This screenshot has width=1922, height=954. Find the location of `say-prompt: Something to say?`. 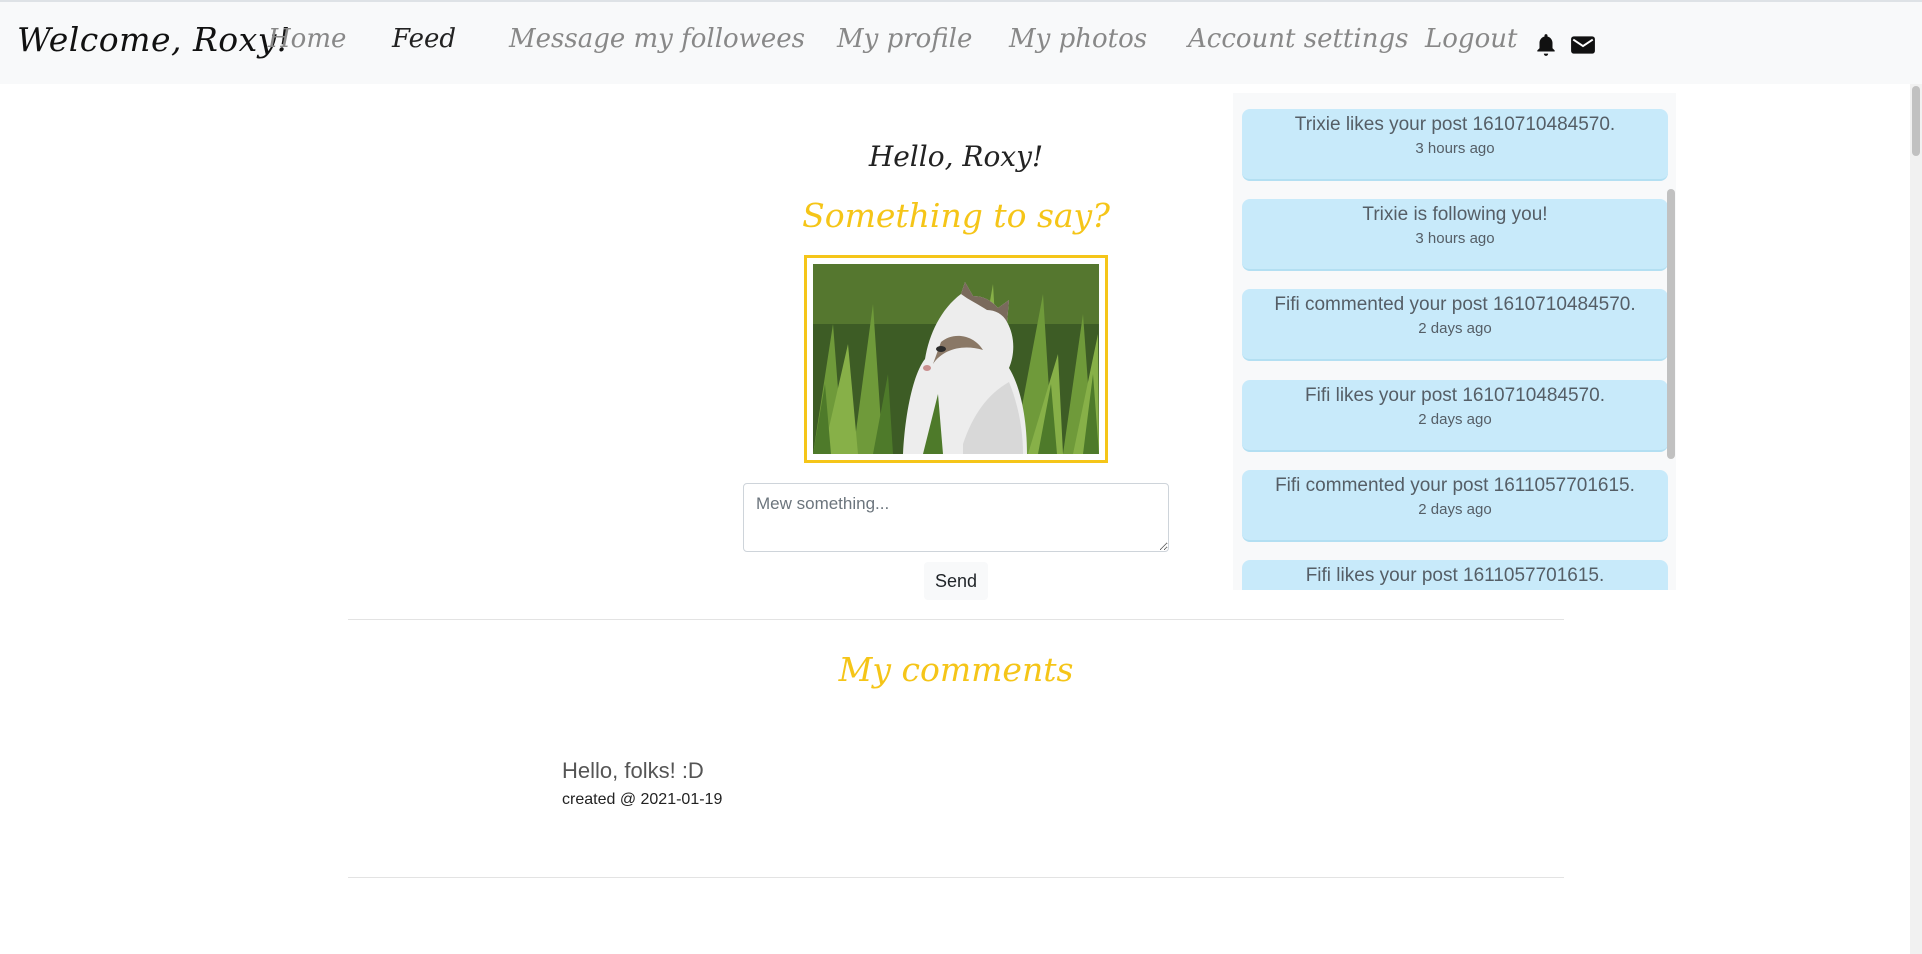

say-prompt: Something to say? is located at coordinates (956, 215).